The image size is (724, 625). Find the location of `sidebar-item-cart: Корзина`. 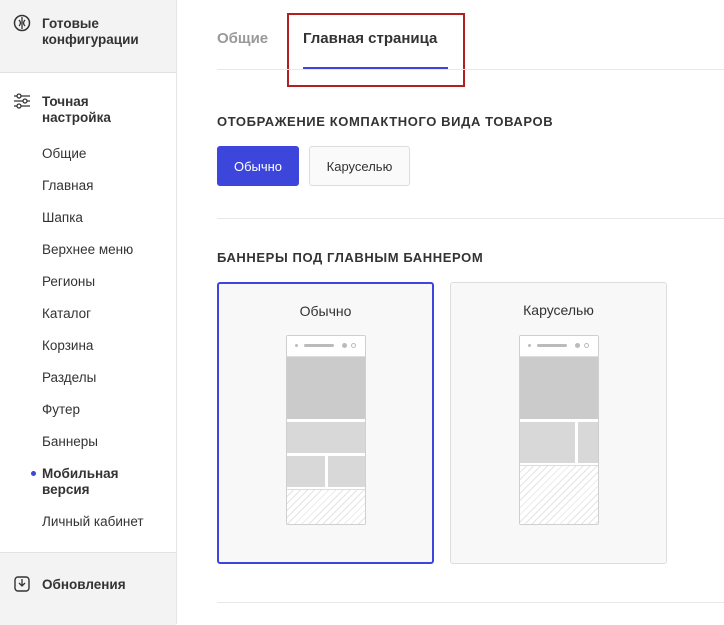

sidebar-item-cart: Корзина is located at coordinates (67, 346).